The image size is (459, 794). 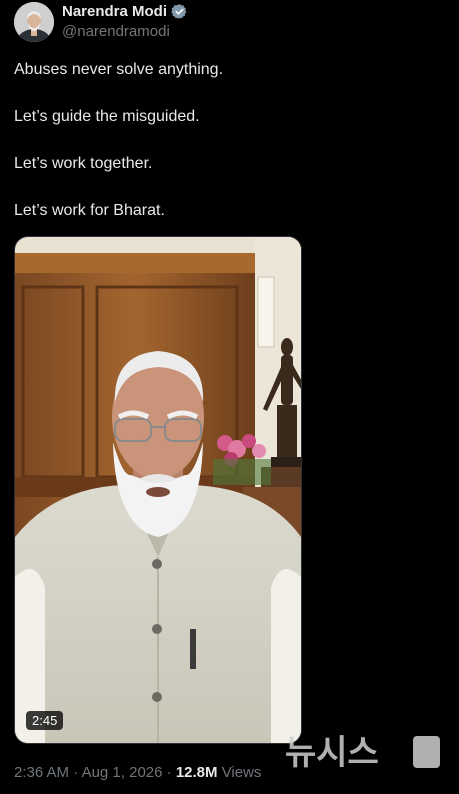 I want to click on newsis-watermark-logo: 뉴시스, so click(x=362, y=751).